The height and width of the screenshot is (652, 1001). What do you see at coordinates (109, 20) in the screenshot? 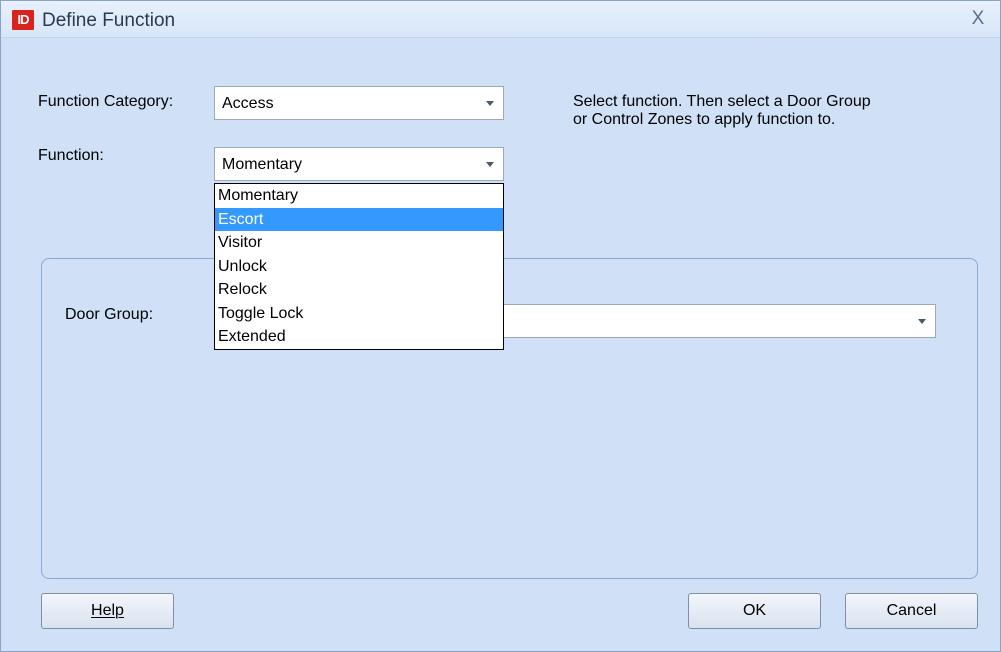
I see `dialog-title: Define Function` at bounding box center [109, 20].